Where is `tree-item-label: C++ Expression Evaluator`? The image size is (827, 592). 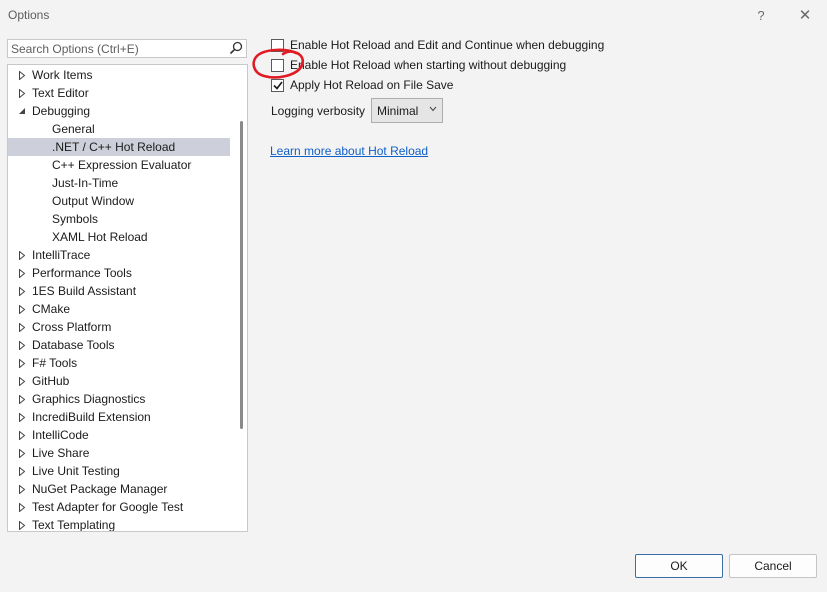
tree-item-label: C++ Expression Evaluator is located at coordinates (122, 165).